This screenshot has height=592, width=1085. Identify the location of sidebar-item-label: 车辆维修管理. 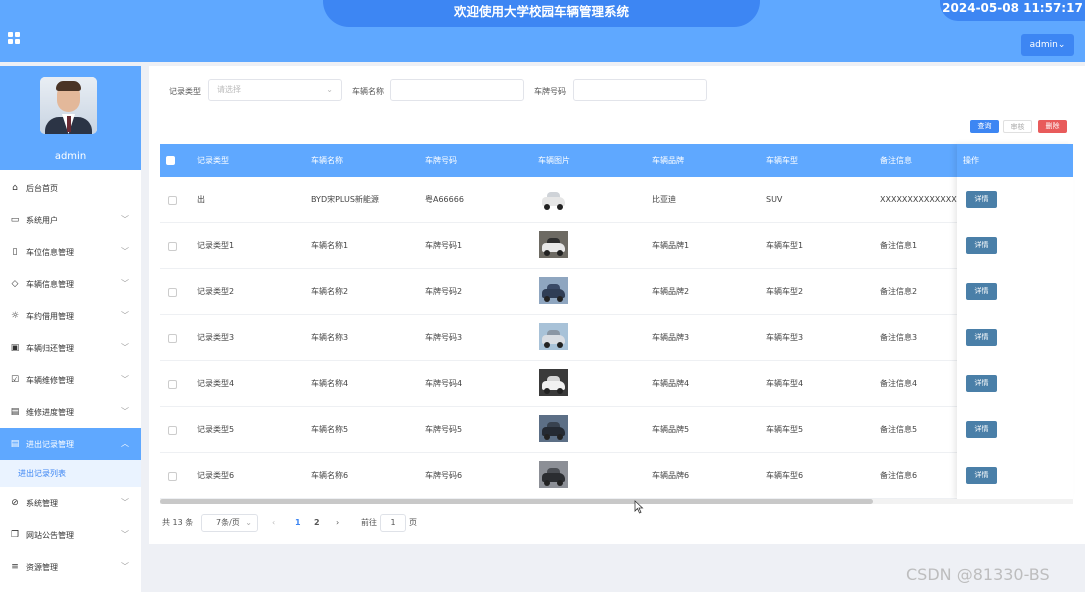
(50, 380).